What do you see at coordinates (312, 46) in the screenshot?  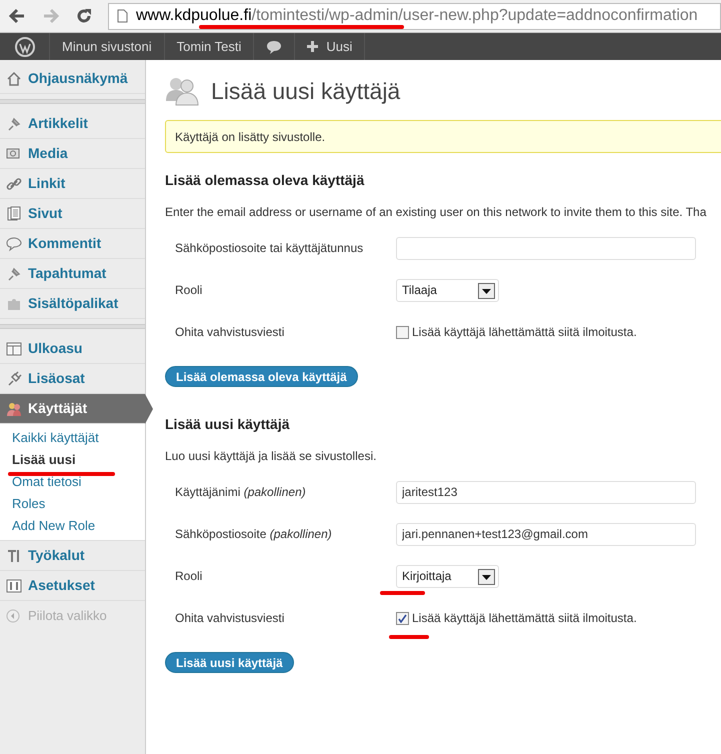 I see `plus-icon` at bounding box center [312, 46].